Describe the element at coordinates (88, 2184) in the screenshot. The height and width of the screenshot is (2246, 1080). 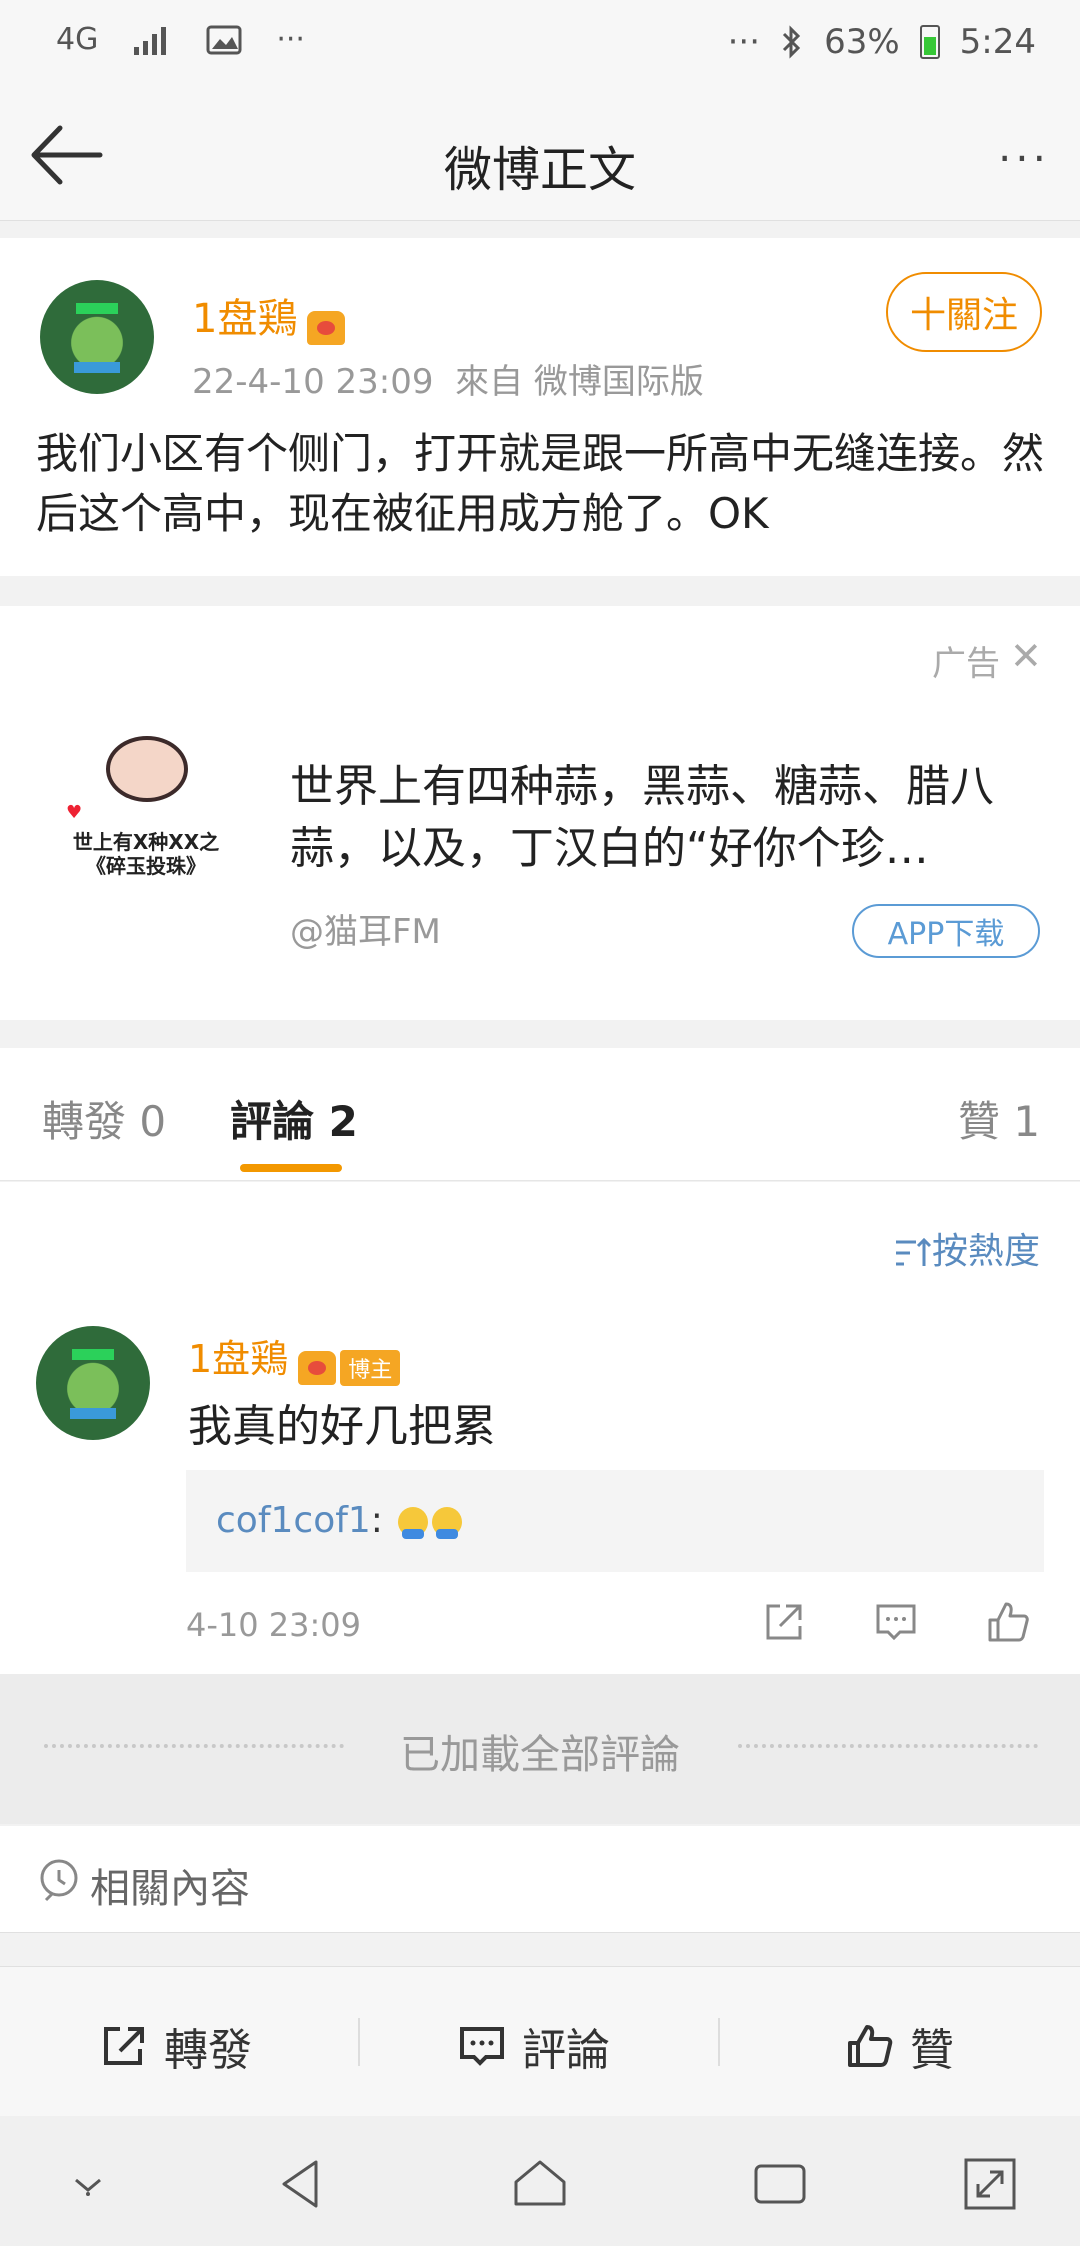
I see `chevron-down-icon` at that location.